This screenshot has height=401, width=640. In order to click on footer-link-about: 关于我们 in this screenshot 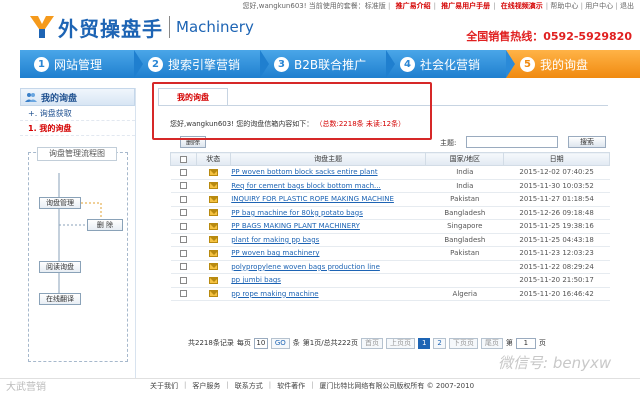, I will do `click(164, 386)`.